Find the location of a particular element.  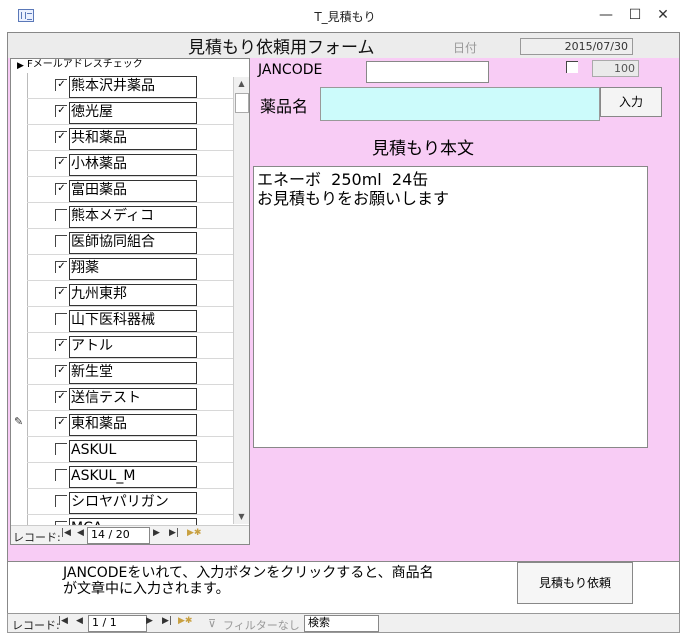

supplier-row: ASKUL is located at coordinates (130, 450).